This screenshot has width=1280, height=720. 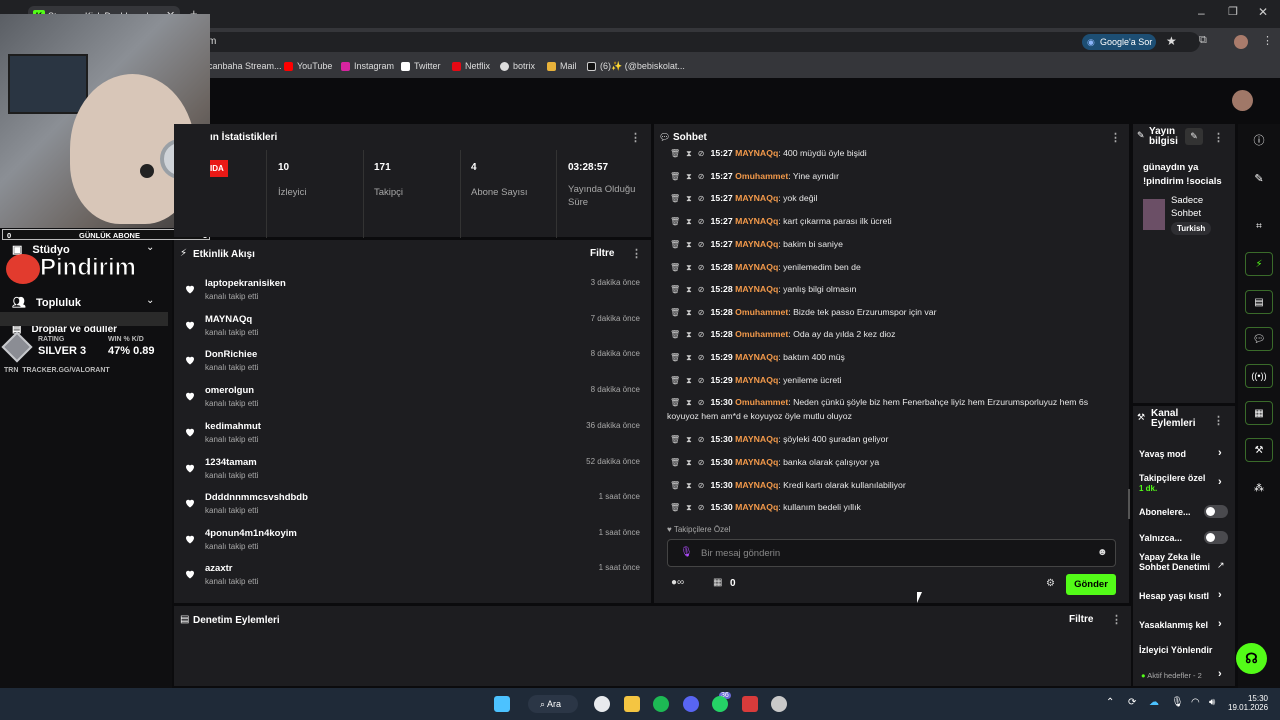 I want to click on bookmark-botrix: botrix, so click(x=517, y=66).